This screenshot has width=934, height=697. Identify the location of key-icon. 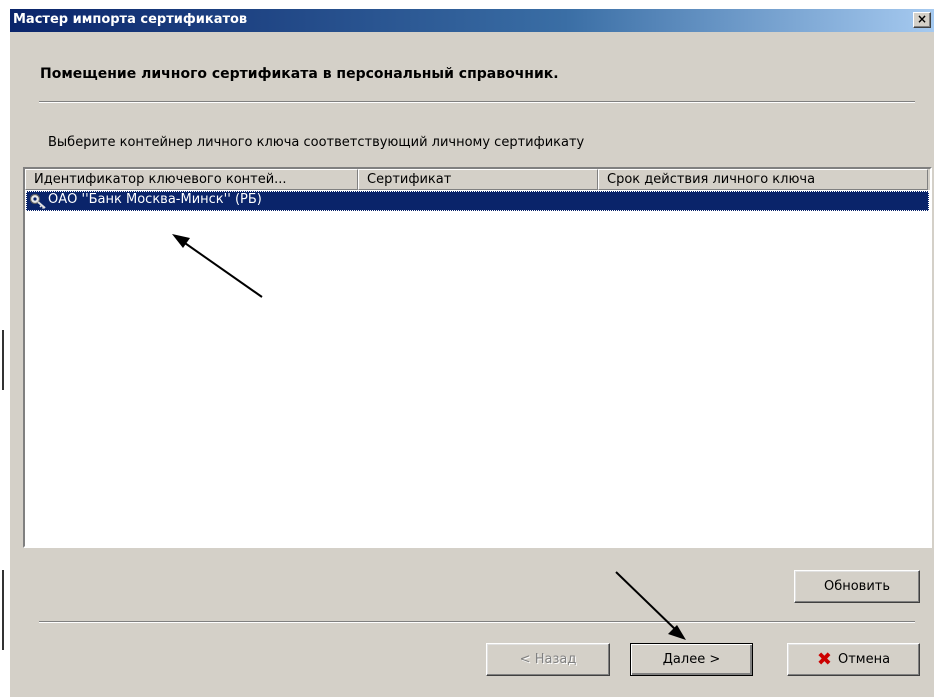
(37, 201).